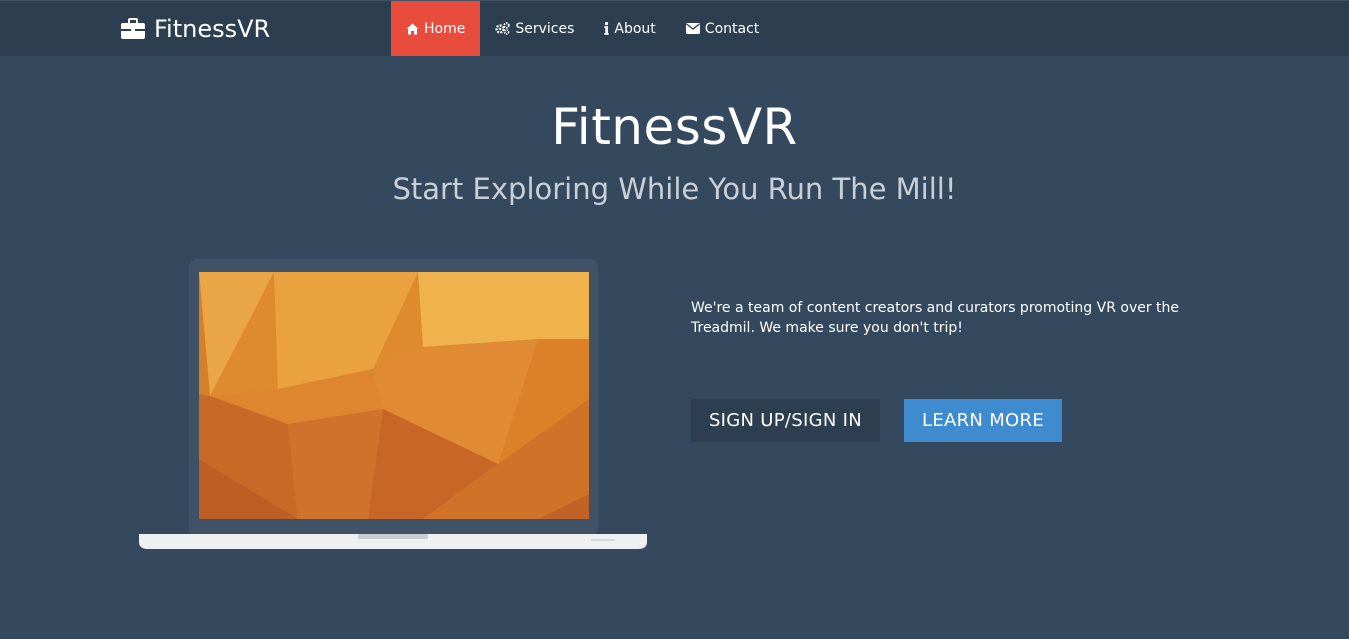  Describe the element at coordinates (692, 28) in the screenshot. I see `envelope-icon` at that location.